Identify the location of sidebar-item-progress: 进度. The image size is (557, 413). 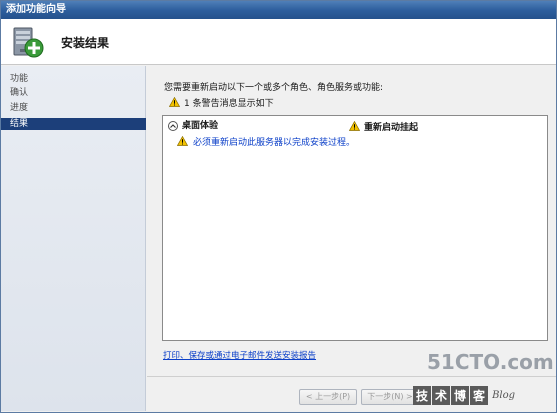
(73, 108).